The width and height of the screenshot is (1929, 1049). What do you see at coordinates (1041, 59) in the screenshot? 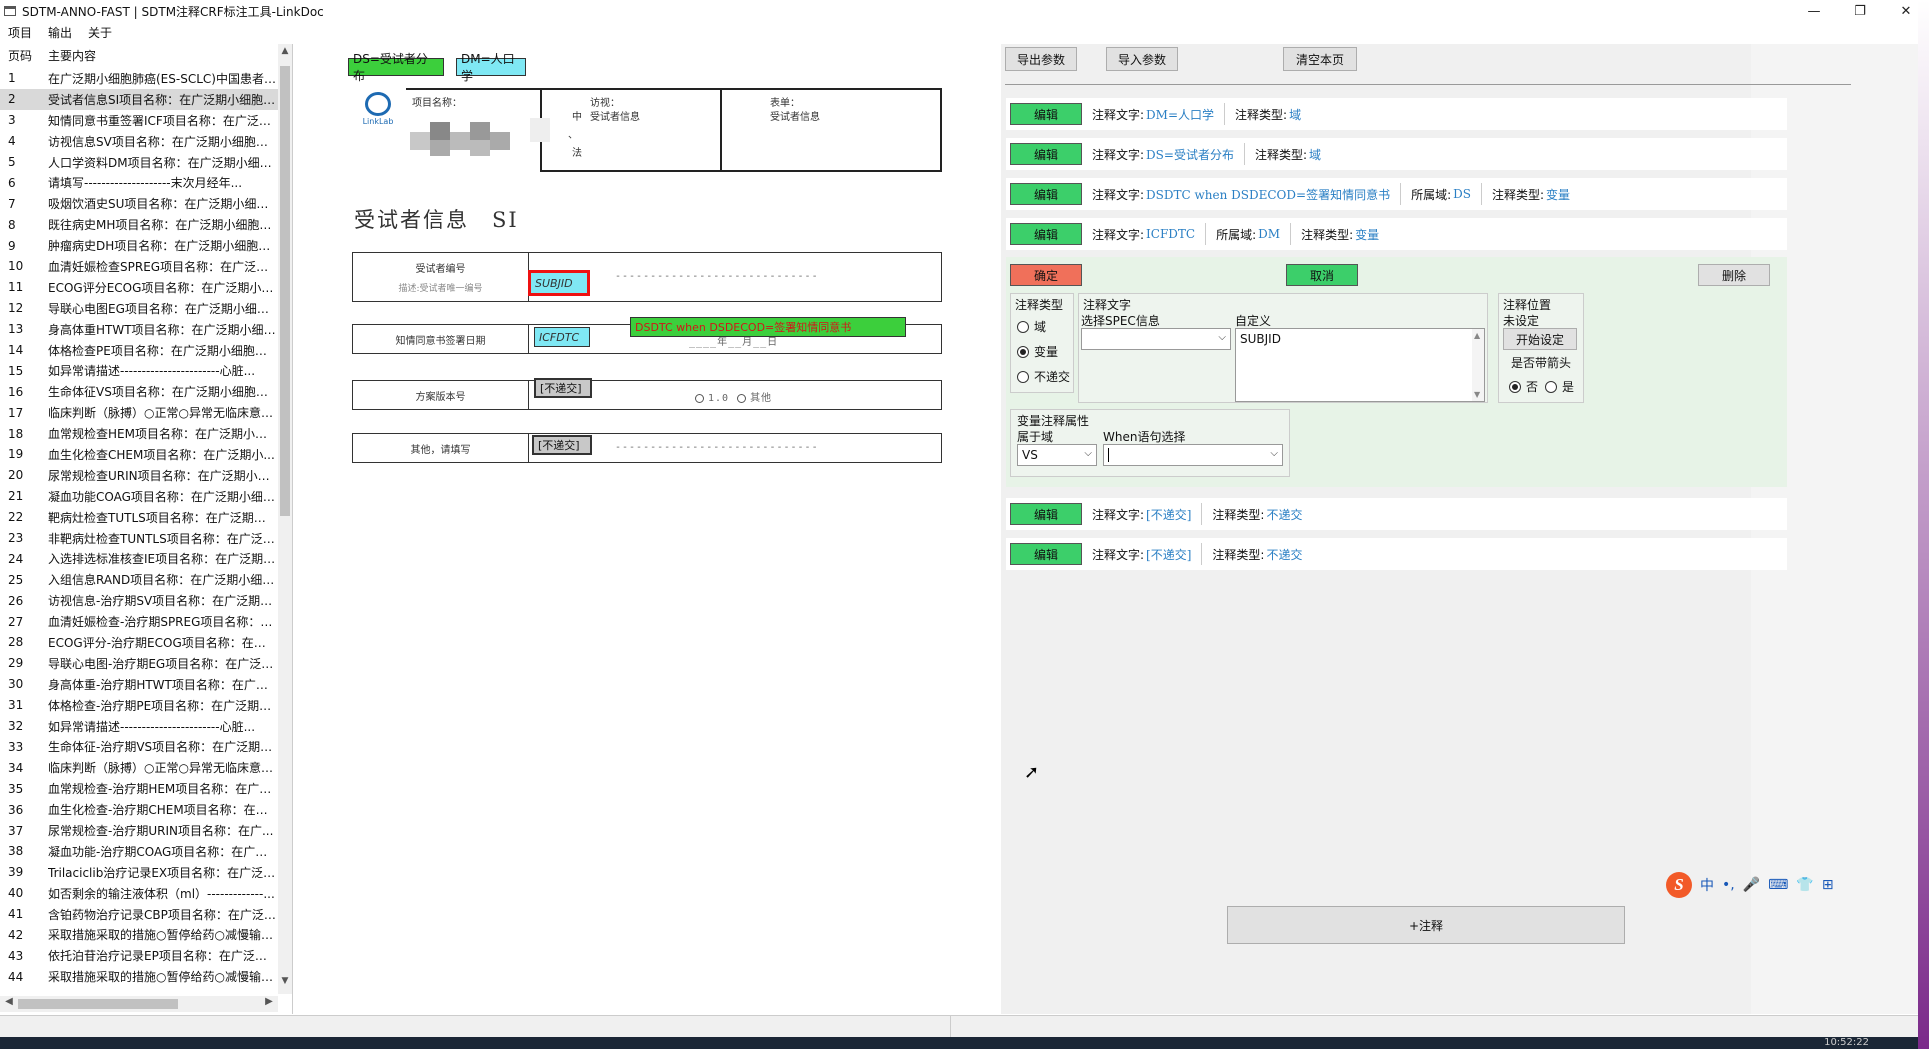
I see `export-params-button: 导出参数` at bounding box center [1041, 59].